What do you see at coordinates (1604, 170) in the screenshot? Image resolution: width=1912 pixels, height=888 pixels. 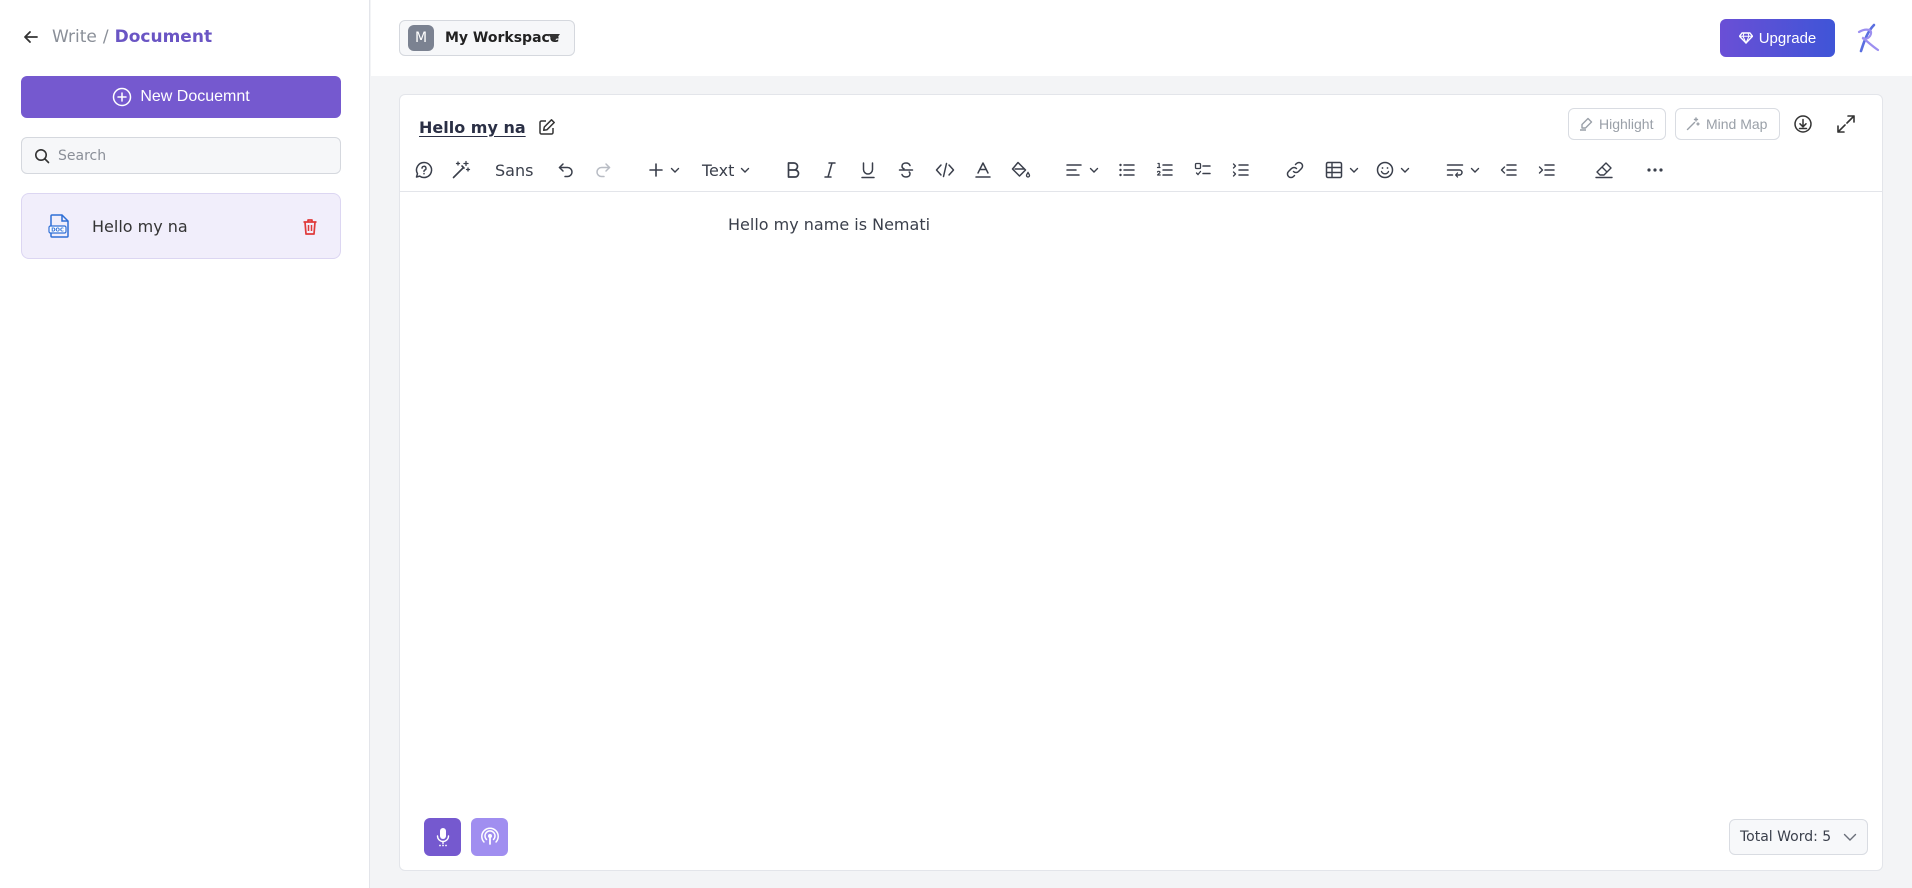 I see `clear-format-icon` at bounding box center [1604, 170].